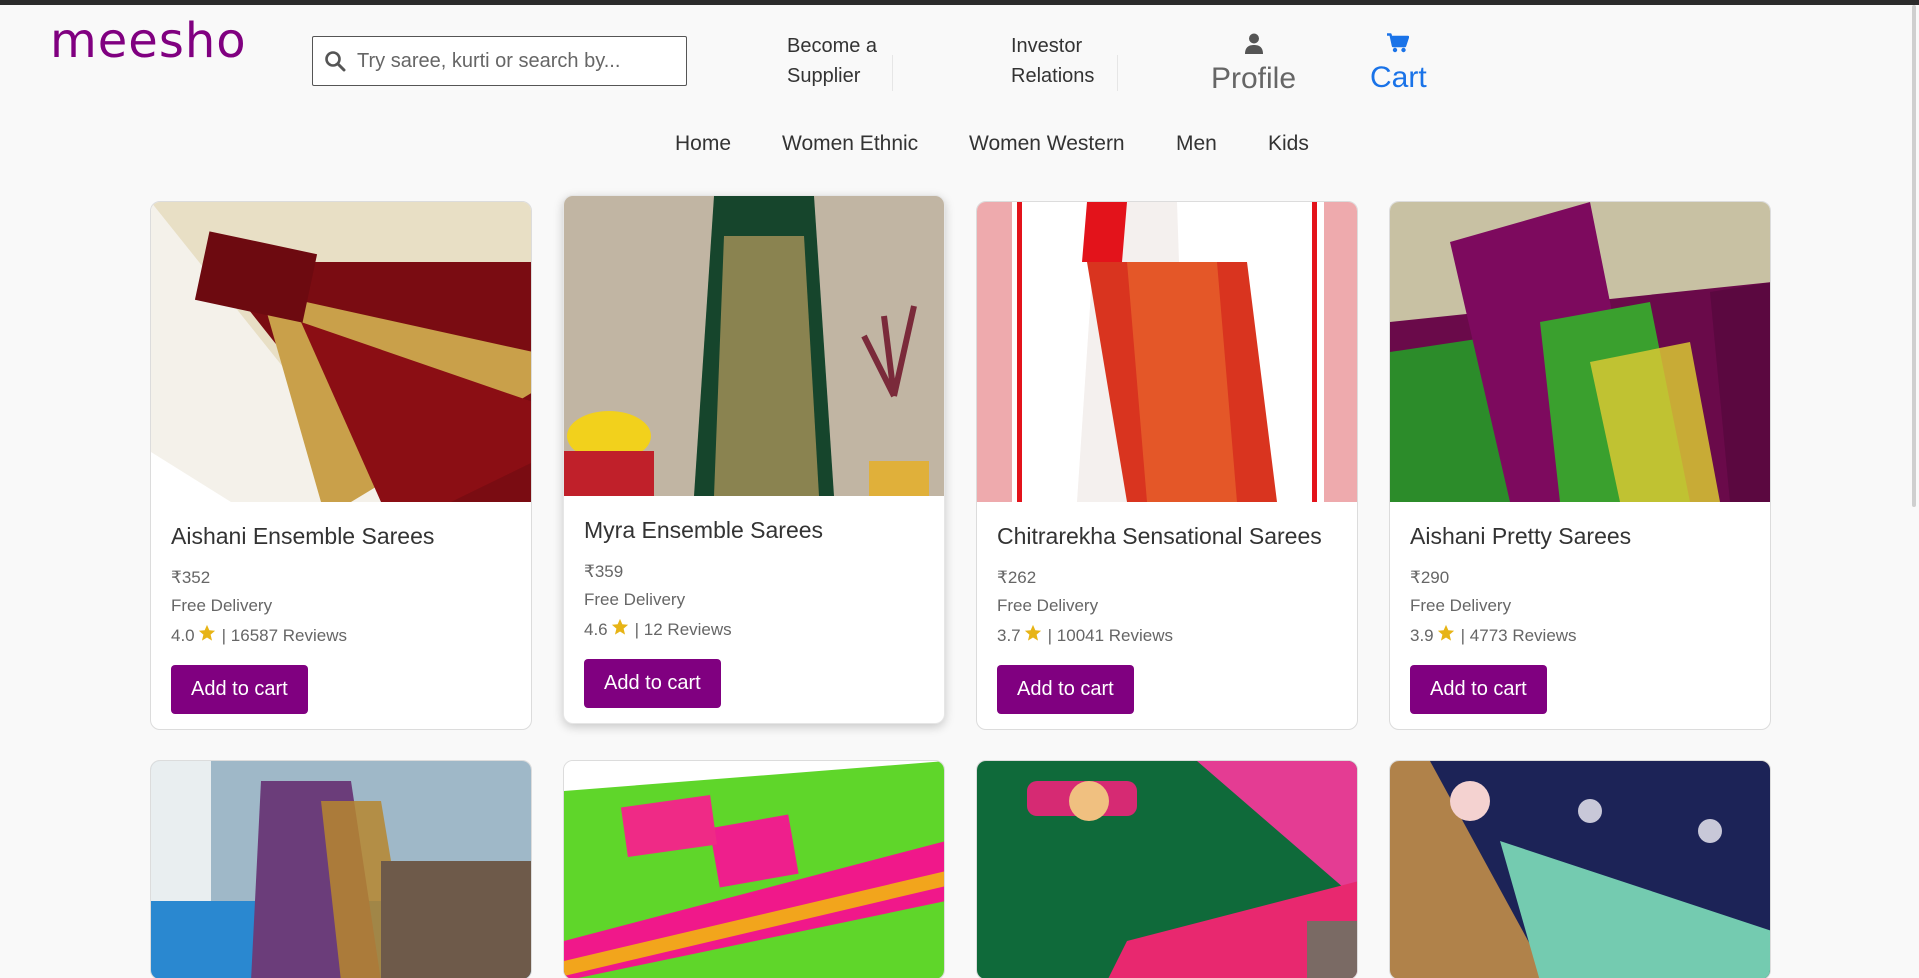 The height and width of the screenshot is (978, 1919). What do you see at coordinates (596, 629) in the screenshot?
I see `rating-value: 4.6` at bounding box center [596, 629].